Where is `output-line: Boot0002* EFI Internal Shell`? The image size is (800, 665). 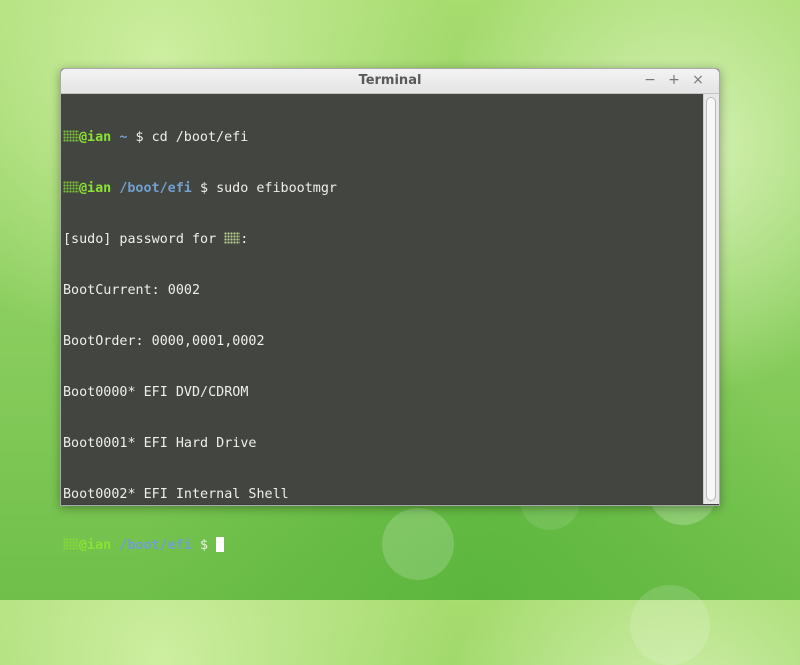
output-line: Boot0002* EFI Internal Shell is located at coordinates (176, 494).